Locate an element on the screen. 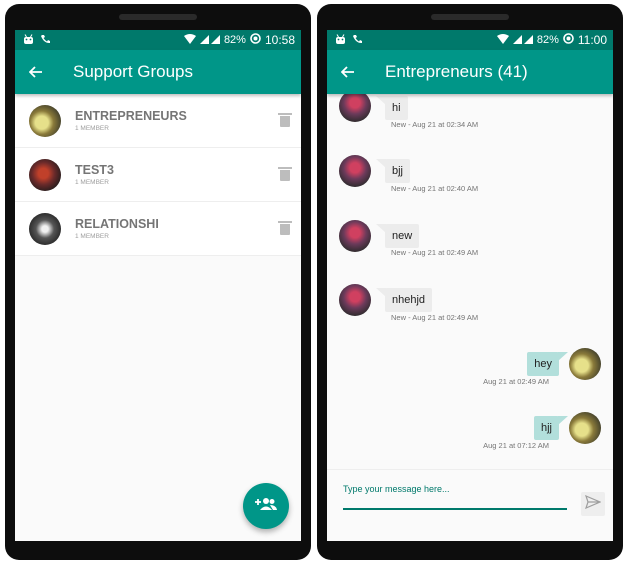 This screenshot has height=564, width=627. group-row-relationshi: RELATIONSHI 1 MEMBER is located at coordinates (158, 229).